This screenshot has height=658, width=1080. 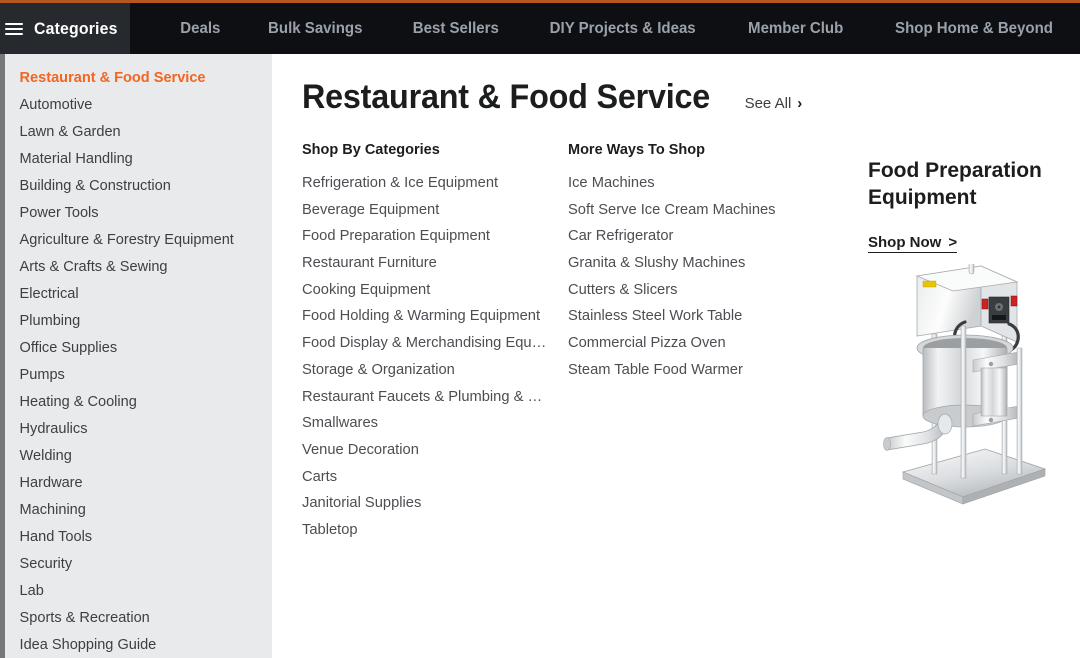 What do you see at coordinates (424, 530) in the screenshot?
I see `category-link: Tabletop` at bounding box center [424, 530].